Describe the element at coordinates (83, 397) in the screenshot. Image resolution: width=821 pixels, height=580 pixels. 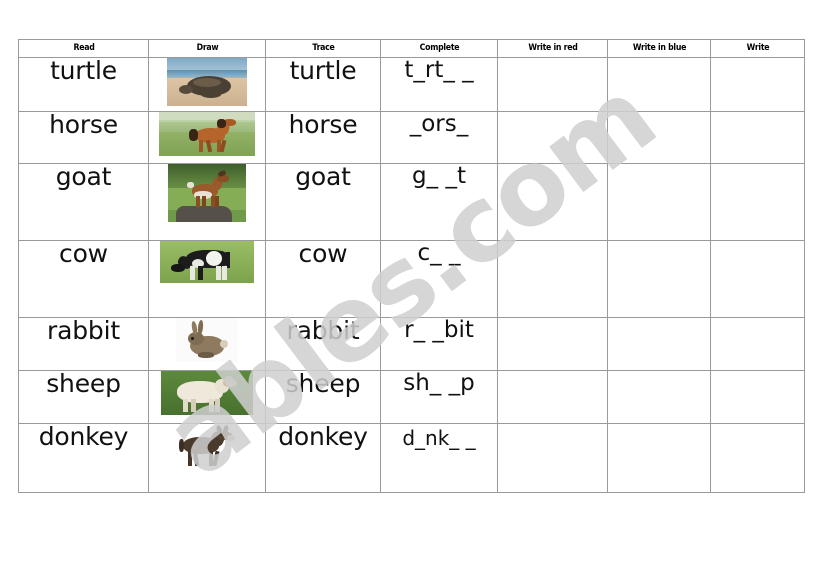
I see `read-word: sheep` at that location.